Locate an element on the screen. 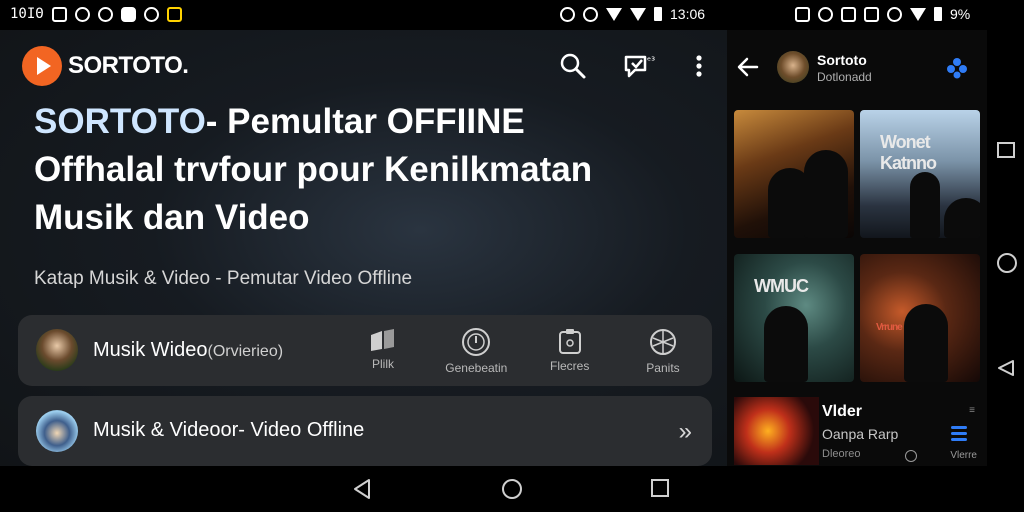 The height and width of the screenshot is (512, 1024). tag-icon is located at coordinates (174, 14).